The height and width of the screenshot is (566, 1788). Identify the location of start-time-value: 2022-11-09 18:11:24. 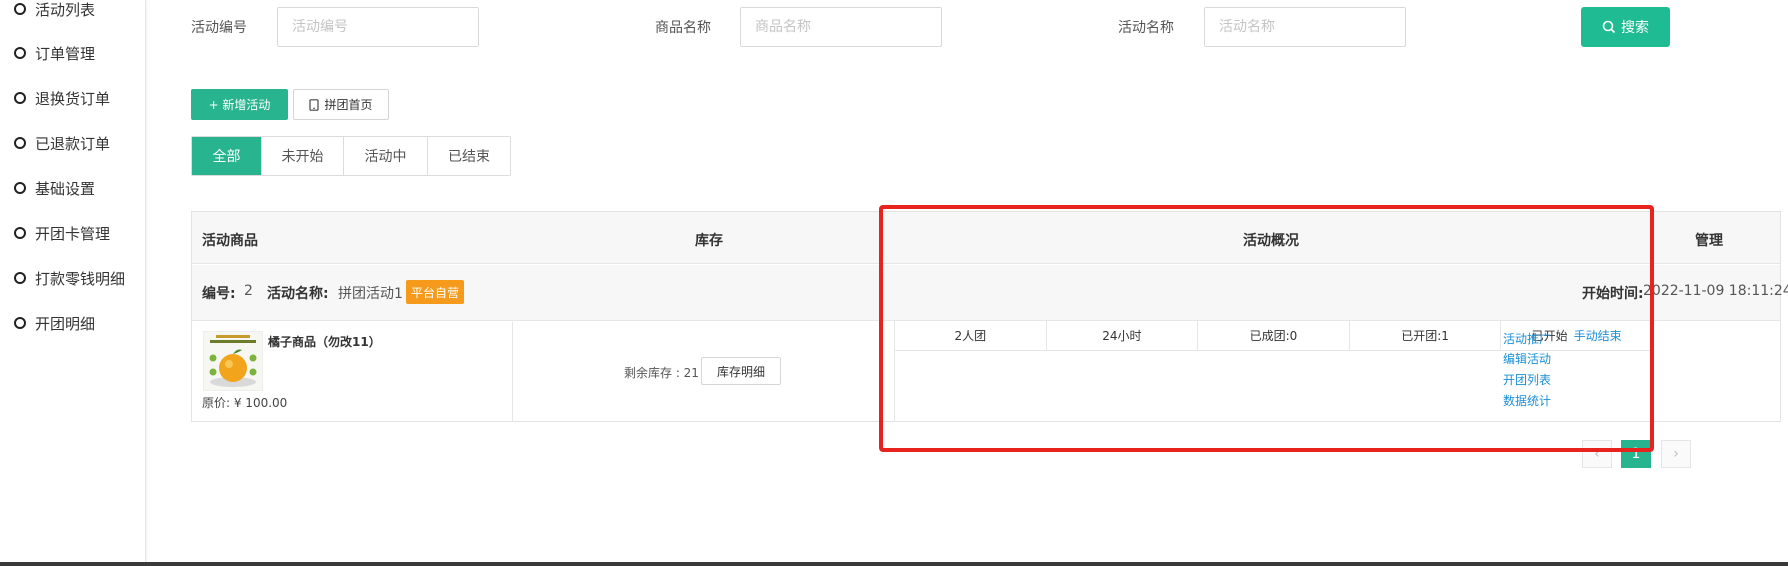
(1715, 291).